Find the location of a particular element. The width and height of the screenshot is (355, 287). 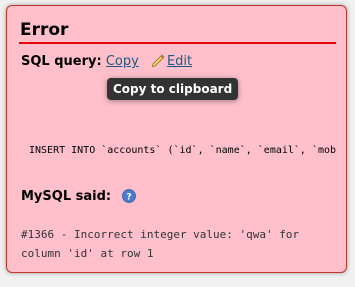

mysql-said-row: MySQL said: ? is located at coordinates (78, 196).